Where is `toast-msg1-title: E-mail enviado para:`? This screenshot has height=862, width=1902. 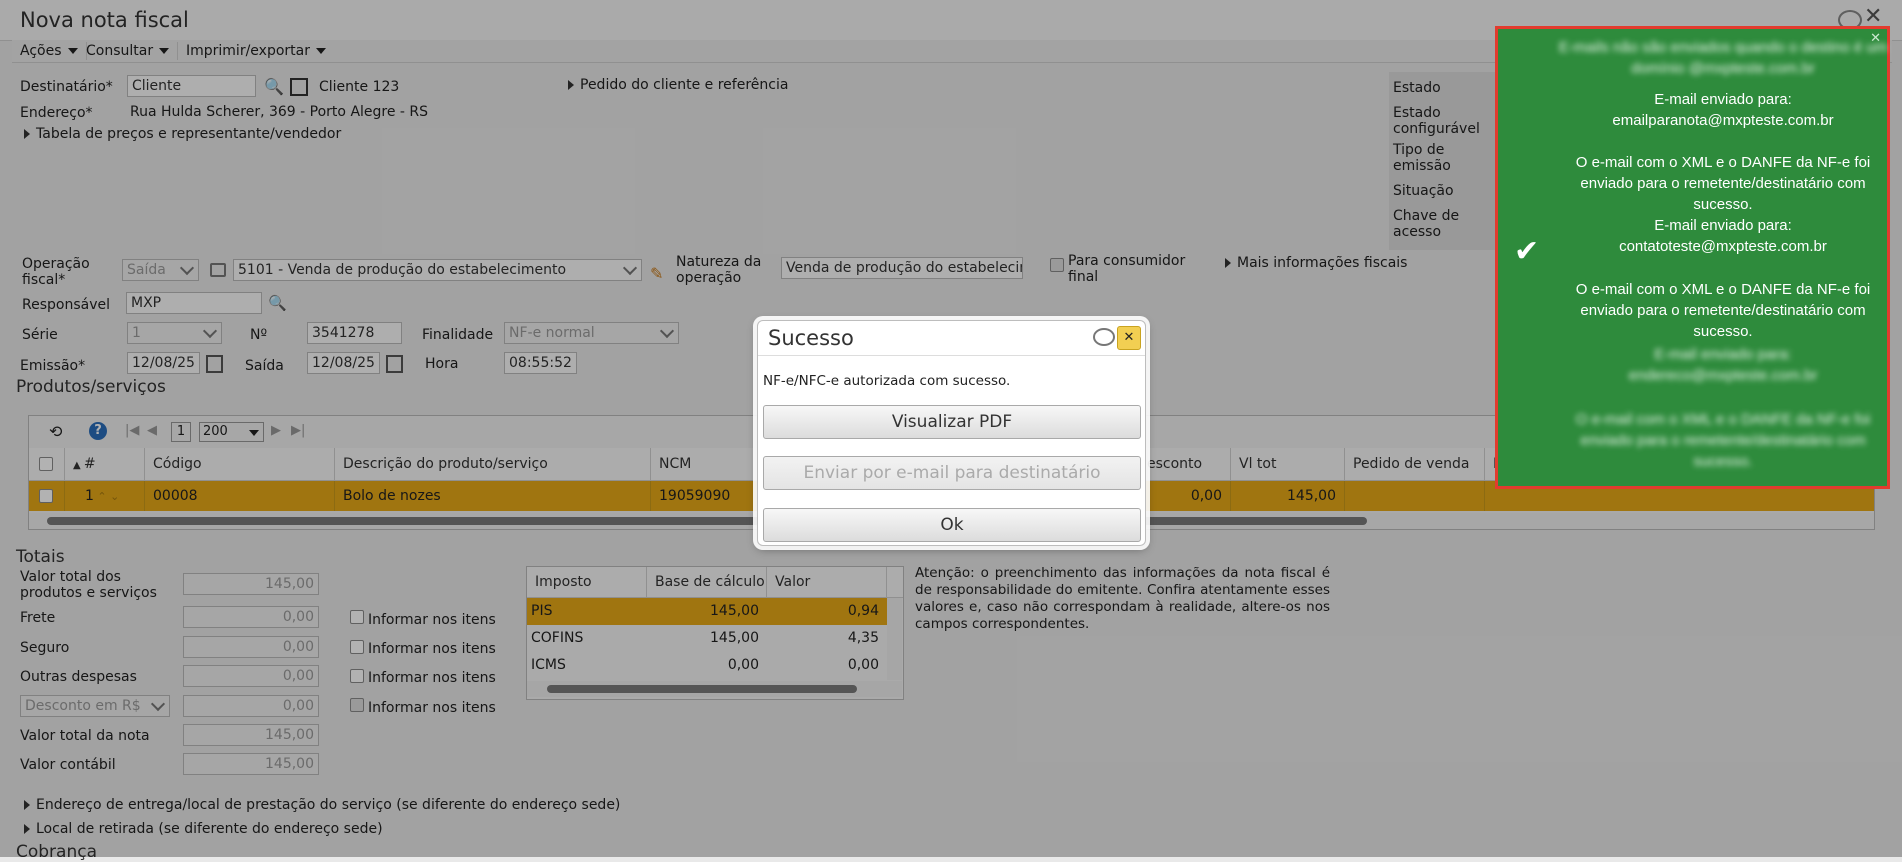 toast-msg1-title: E-mail enviado para: is located at coordinates (1723, 99).